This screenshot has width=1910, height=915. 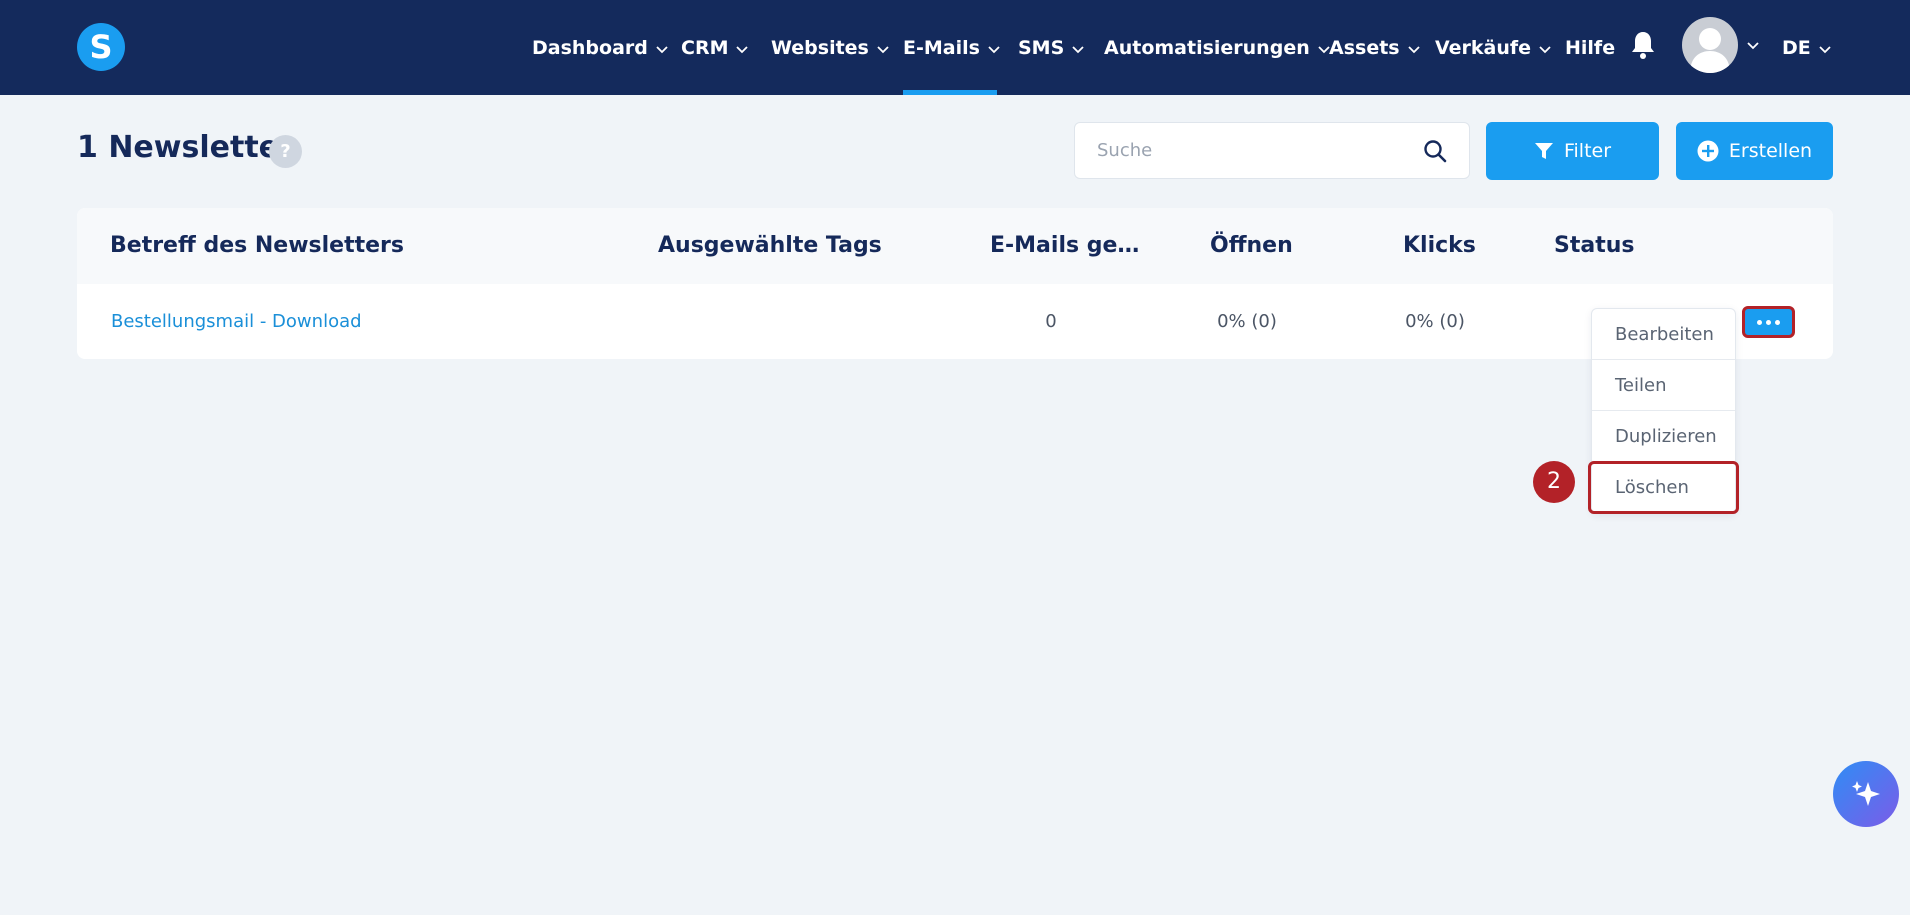 I want to click on nav-item-websites: Websites, so click(x=830, y=47).